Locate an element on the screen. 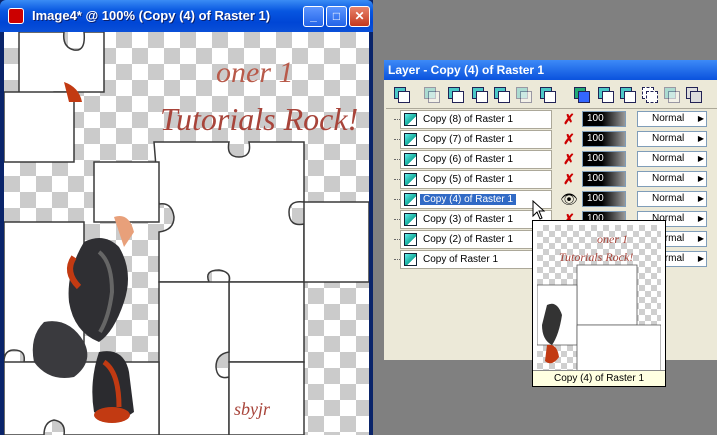  mouse-cursor-icon is located at coordinates (539, 210).